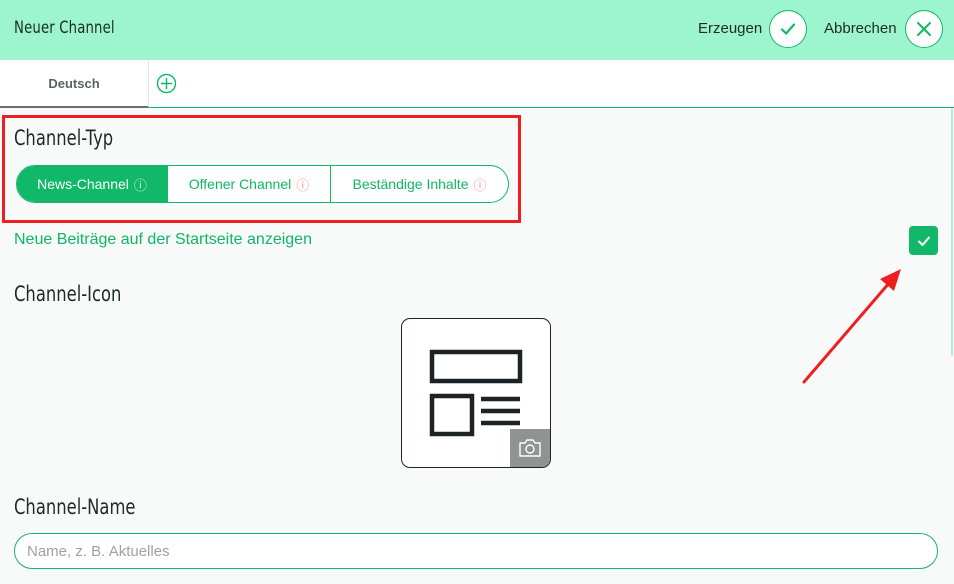 This screenshot has width=954, height=584. Describe the element at coordinates (851, 326) in the screenshot. I see `annotation-arrow` at that location.